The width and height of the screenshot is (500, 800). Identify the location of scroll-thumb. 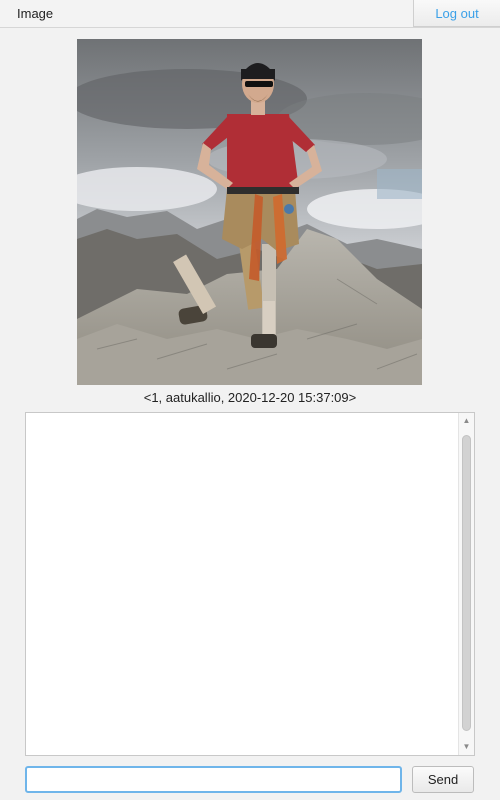
(466, 583).